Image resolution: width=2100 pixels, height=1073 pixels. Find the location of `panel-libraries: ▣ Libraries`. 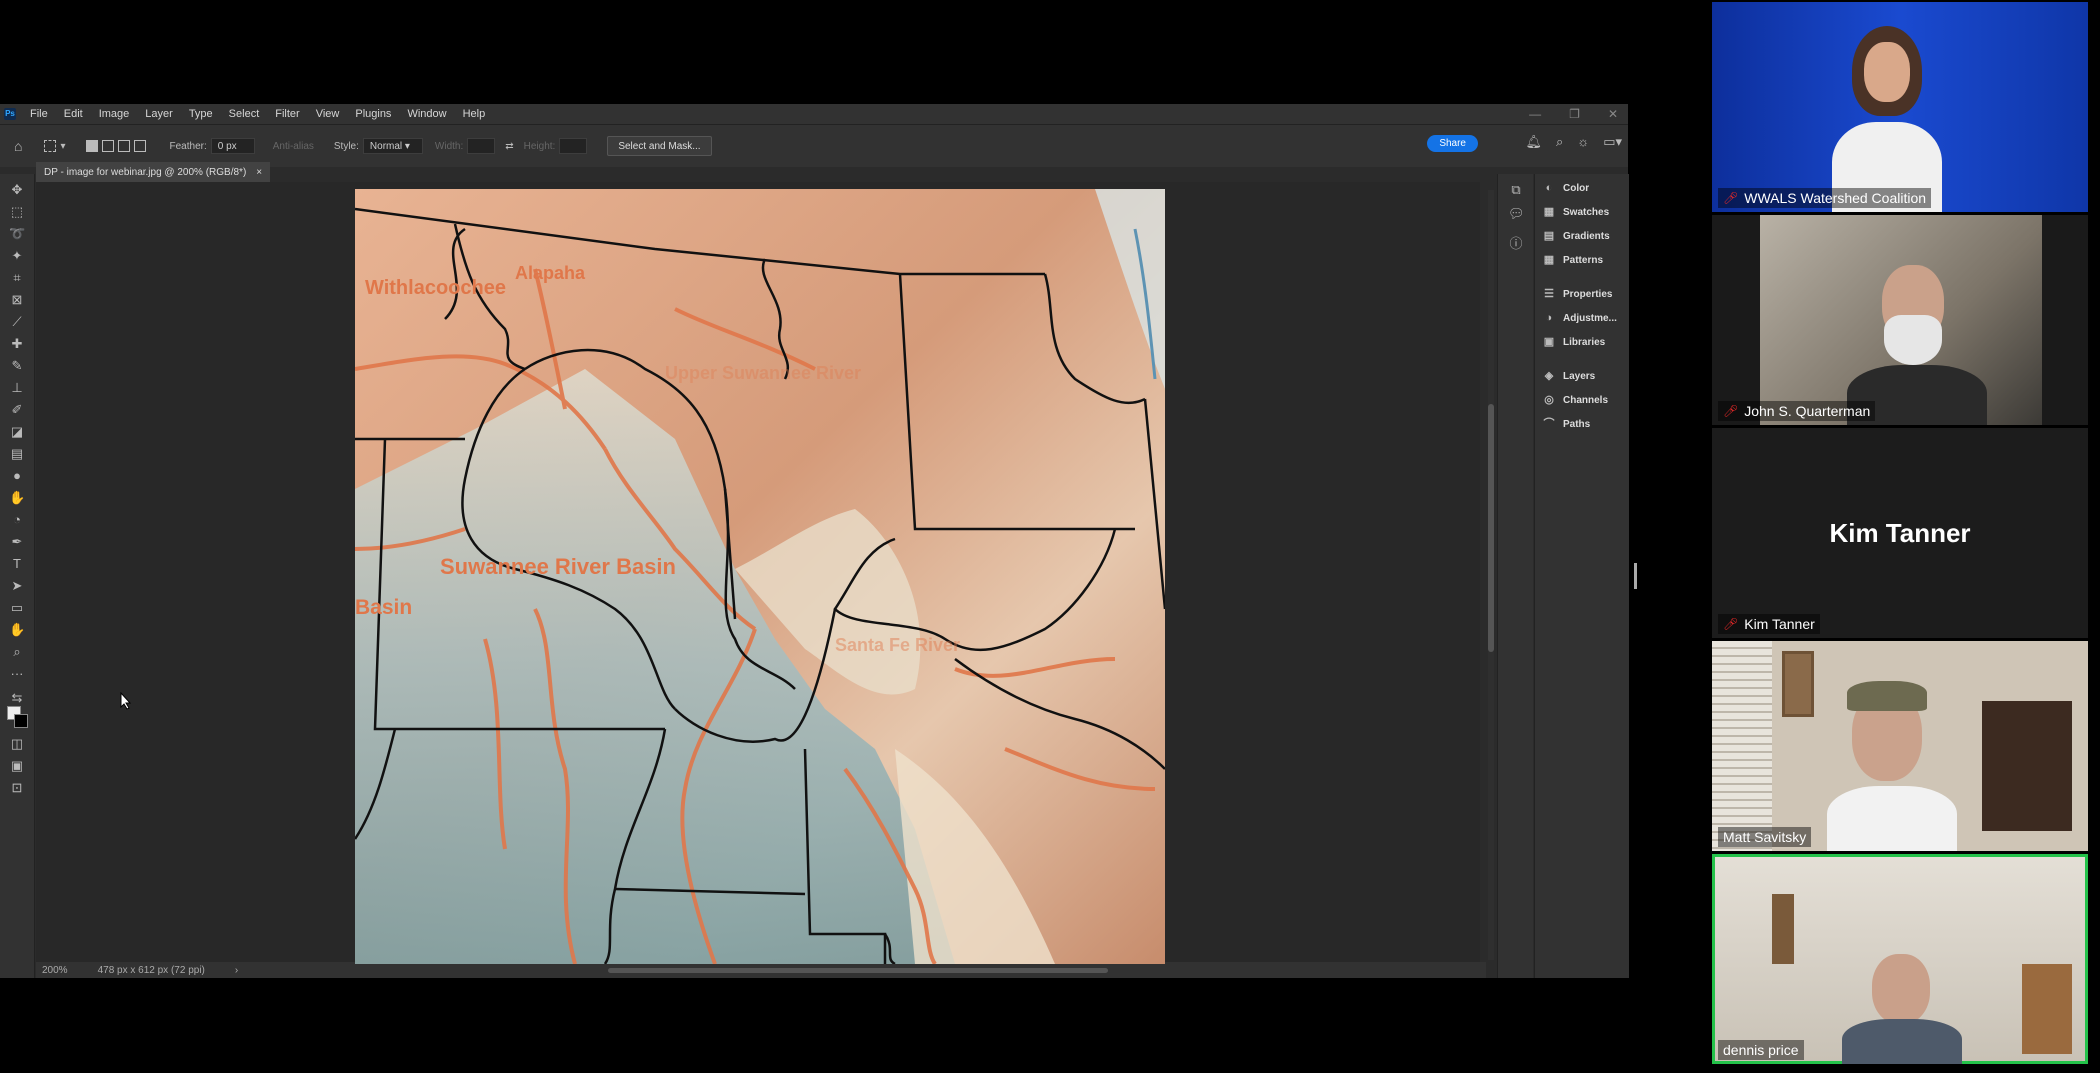

panel-libraries: ▣ Libraries is located at coordinates (1574, 342).